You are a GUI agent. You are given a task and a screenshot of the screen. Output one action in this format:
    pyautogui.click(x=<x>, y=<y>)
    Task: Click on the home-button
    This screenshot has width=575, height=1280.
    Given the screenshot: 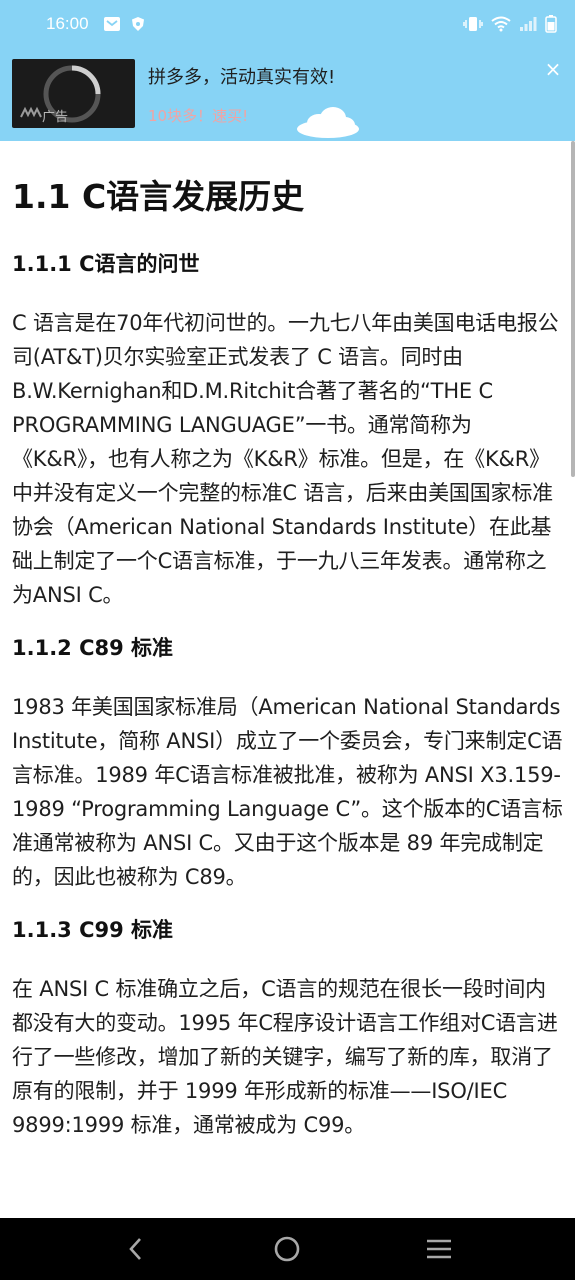 What is the action you would take?
    pyautogui.click(x=287, y=1249)
    